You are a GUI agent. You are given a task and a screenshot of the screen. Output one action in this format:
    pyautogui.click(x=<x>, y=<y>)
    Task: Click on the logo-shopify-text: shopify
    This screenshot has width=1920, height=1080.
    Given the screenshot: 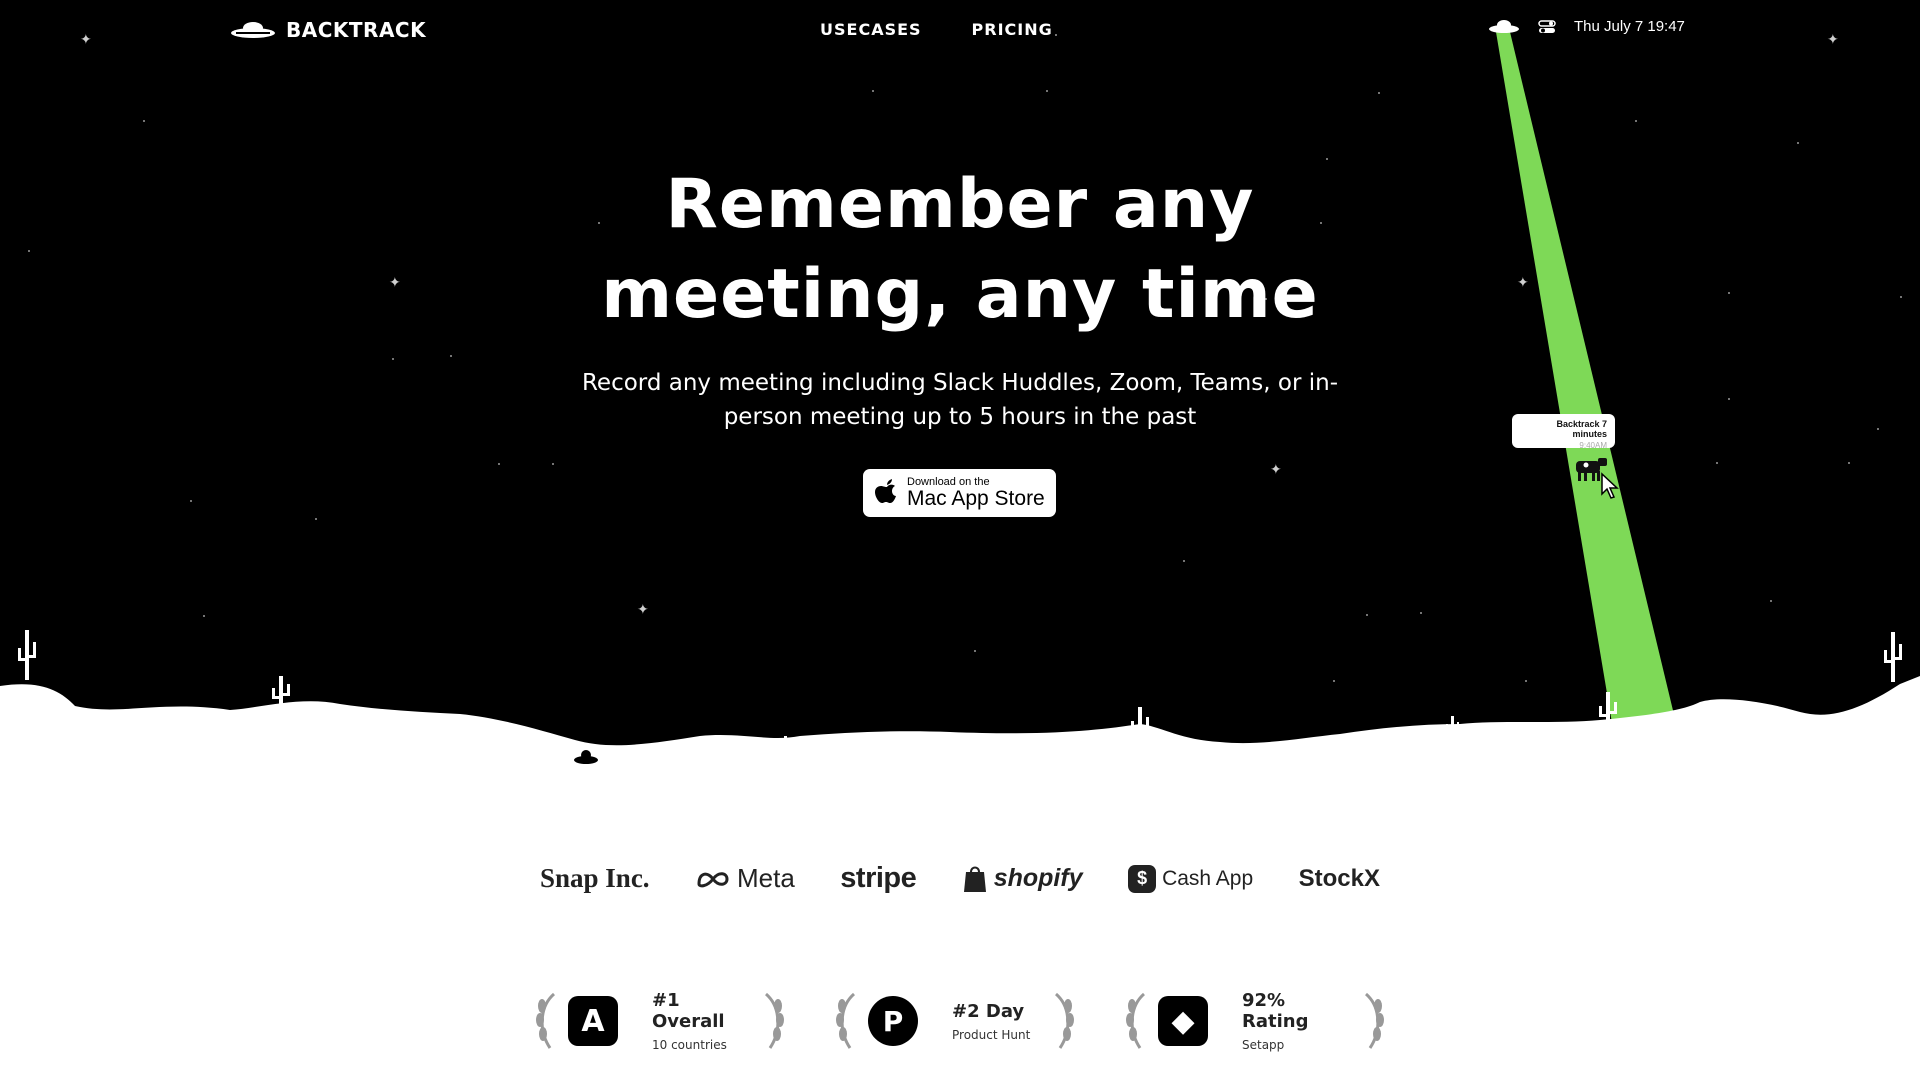 What is the action you would take?
    pyautogui.click(x=1038, y=878)
    